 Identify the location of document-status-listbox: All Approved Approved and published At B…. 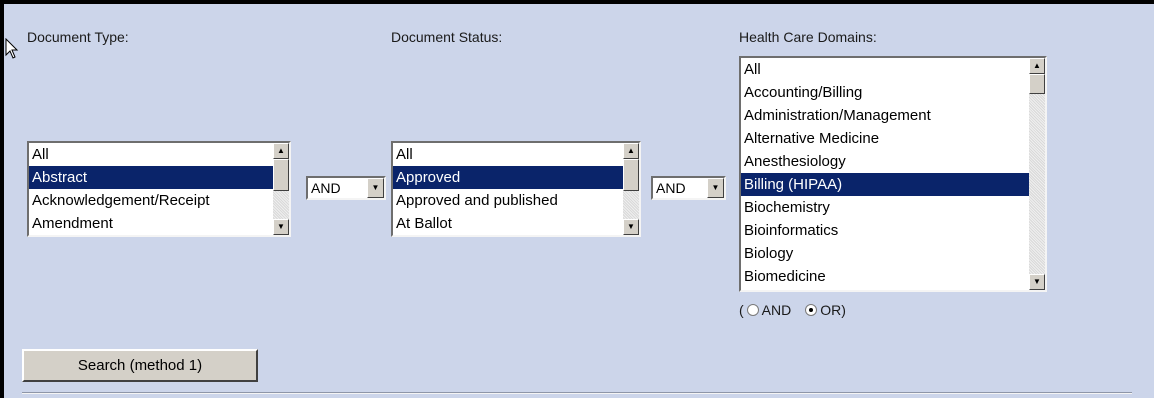
(516, 189).